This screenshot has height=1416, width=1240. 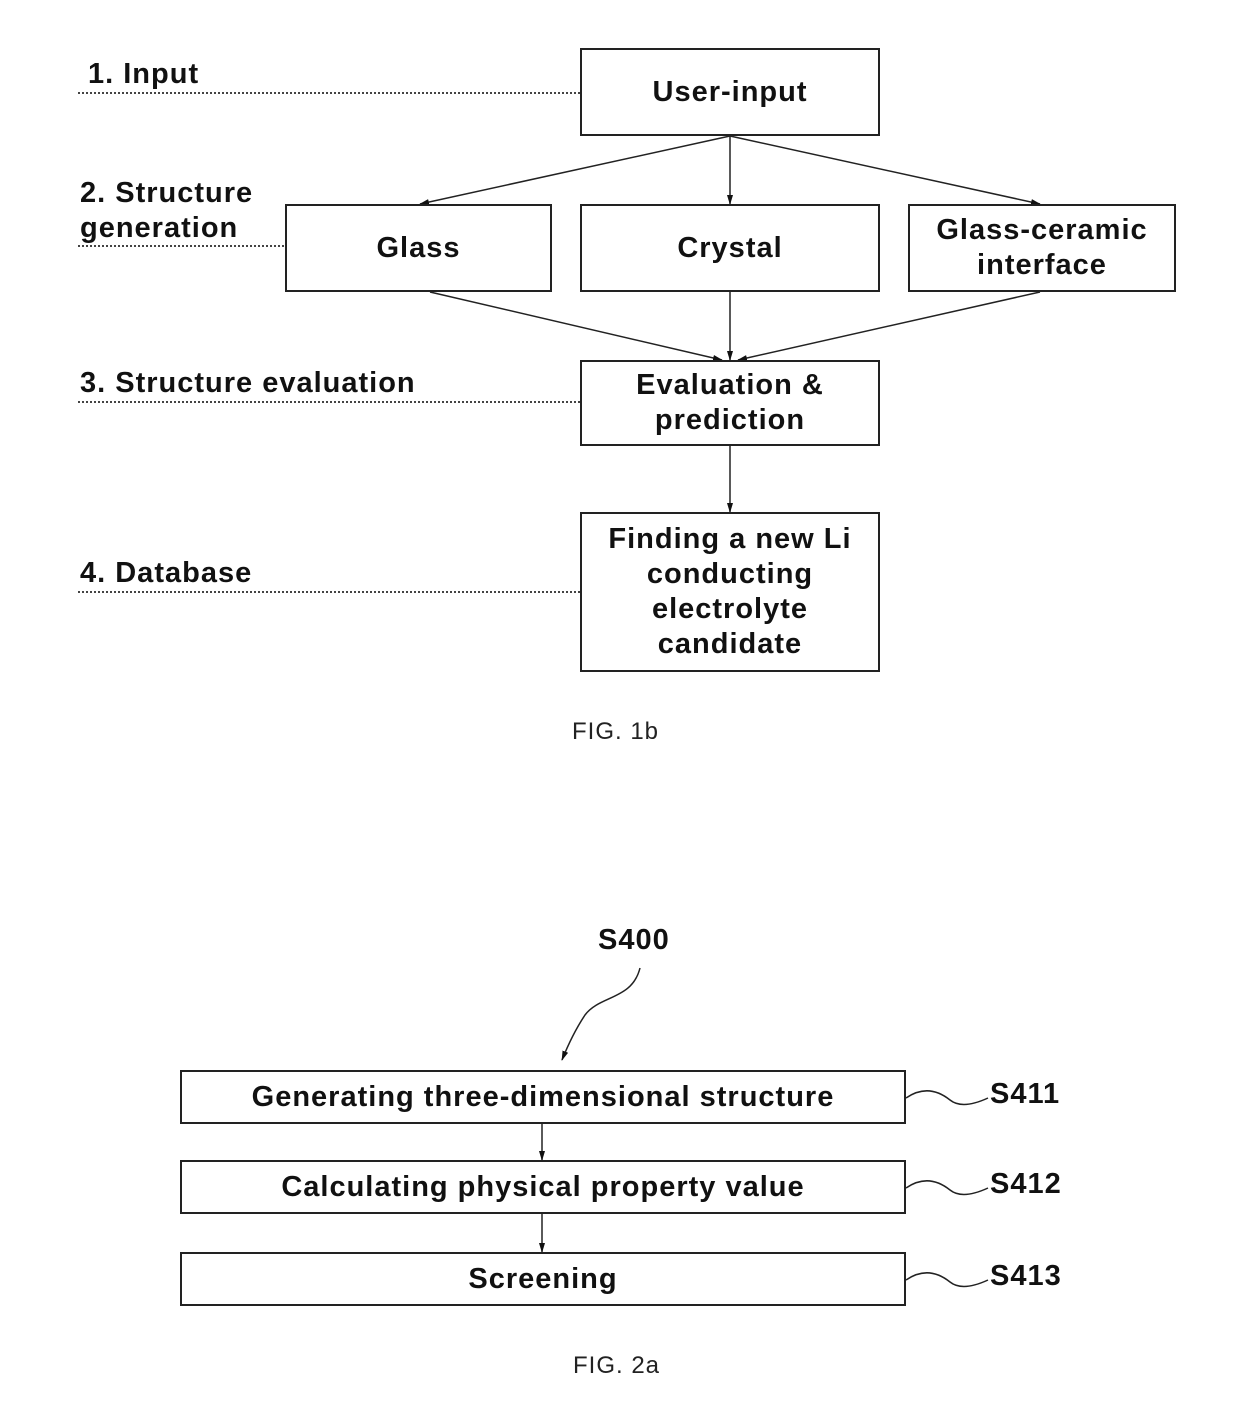 I want to click on stage-label-structure-generation: 2. Structure generation, so click(x=167, y=210).